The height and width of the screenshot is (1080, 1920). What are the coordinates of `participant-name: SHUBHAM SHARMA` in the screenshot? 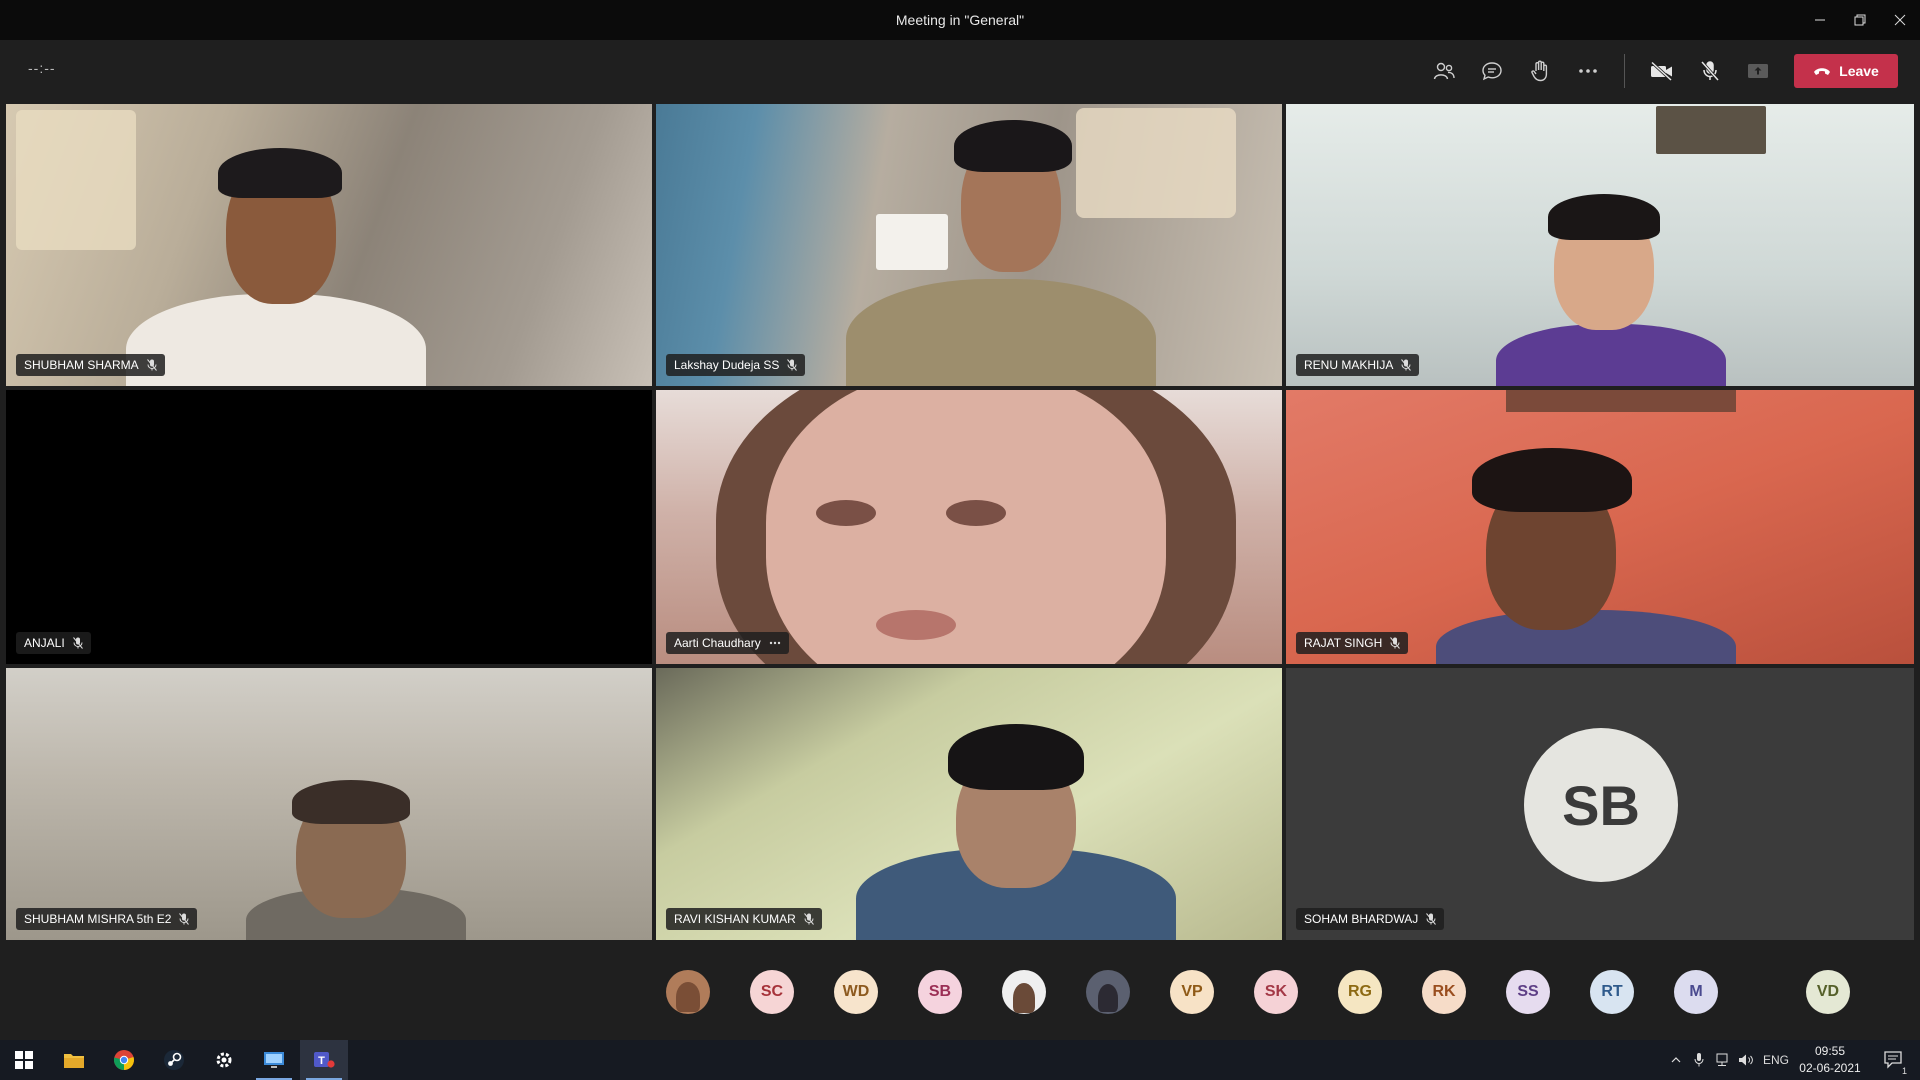 It's located at (81, 365).